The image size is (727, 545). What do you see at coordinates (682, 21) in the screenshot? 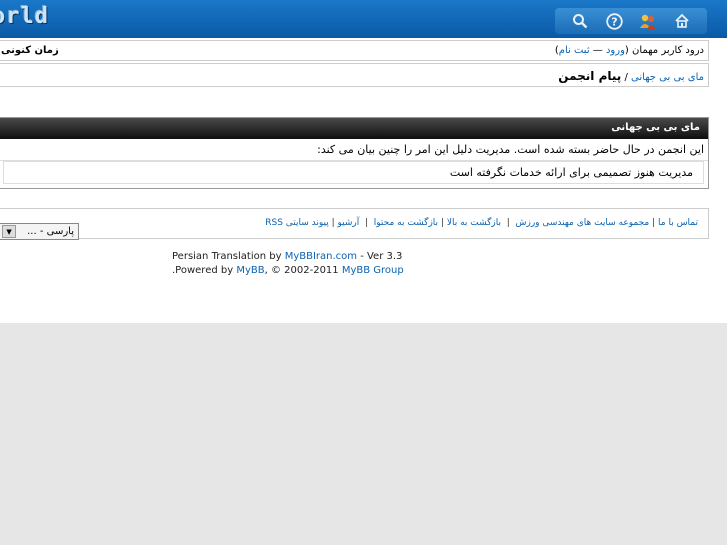
I see `home-icon` at bounding box center [682, 21].